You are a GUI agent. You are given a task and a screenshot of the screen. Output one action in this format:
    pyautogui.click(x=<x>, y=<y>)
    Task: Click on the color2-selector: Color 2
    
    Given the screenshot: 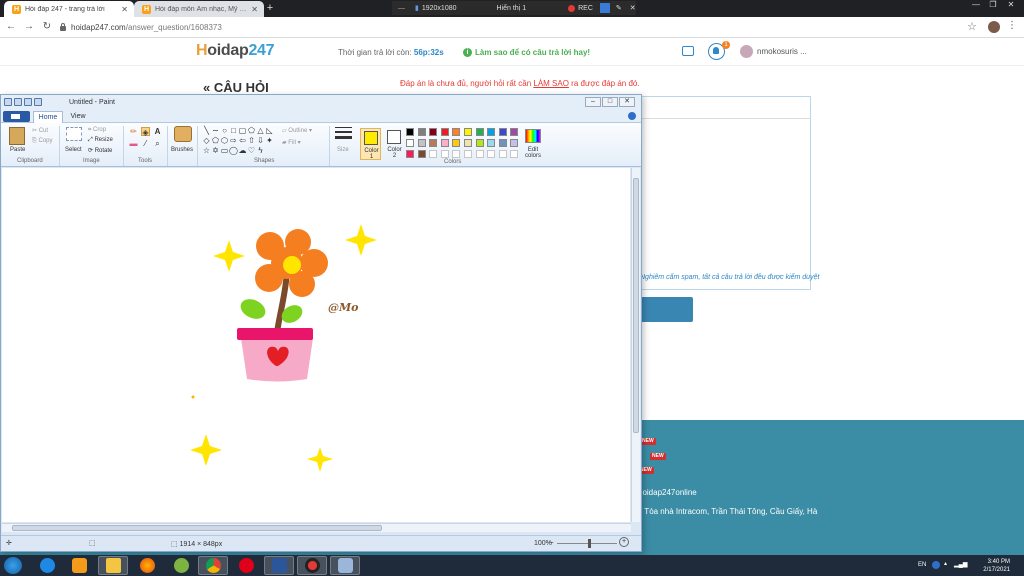 What is the action you would take?
    pyautogui.click(x=394, y=144)
    